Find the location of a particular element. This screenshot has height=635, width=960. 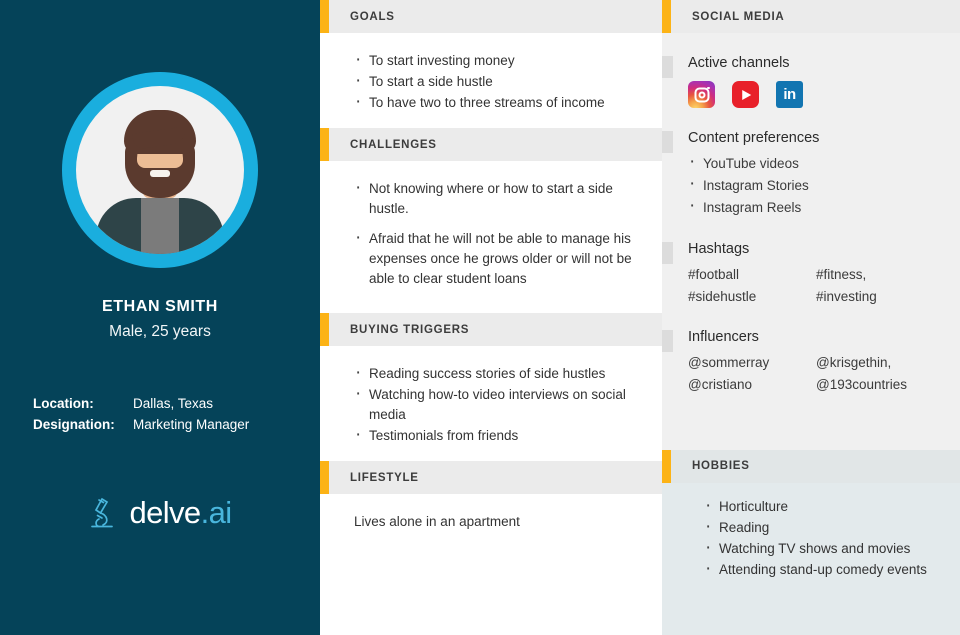

section-body-lifestyle: Lives alone in an apartment is located at coordinates (491, 520).